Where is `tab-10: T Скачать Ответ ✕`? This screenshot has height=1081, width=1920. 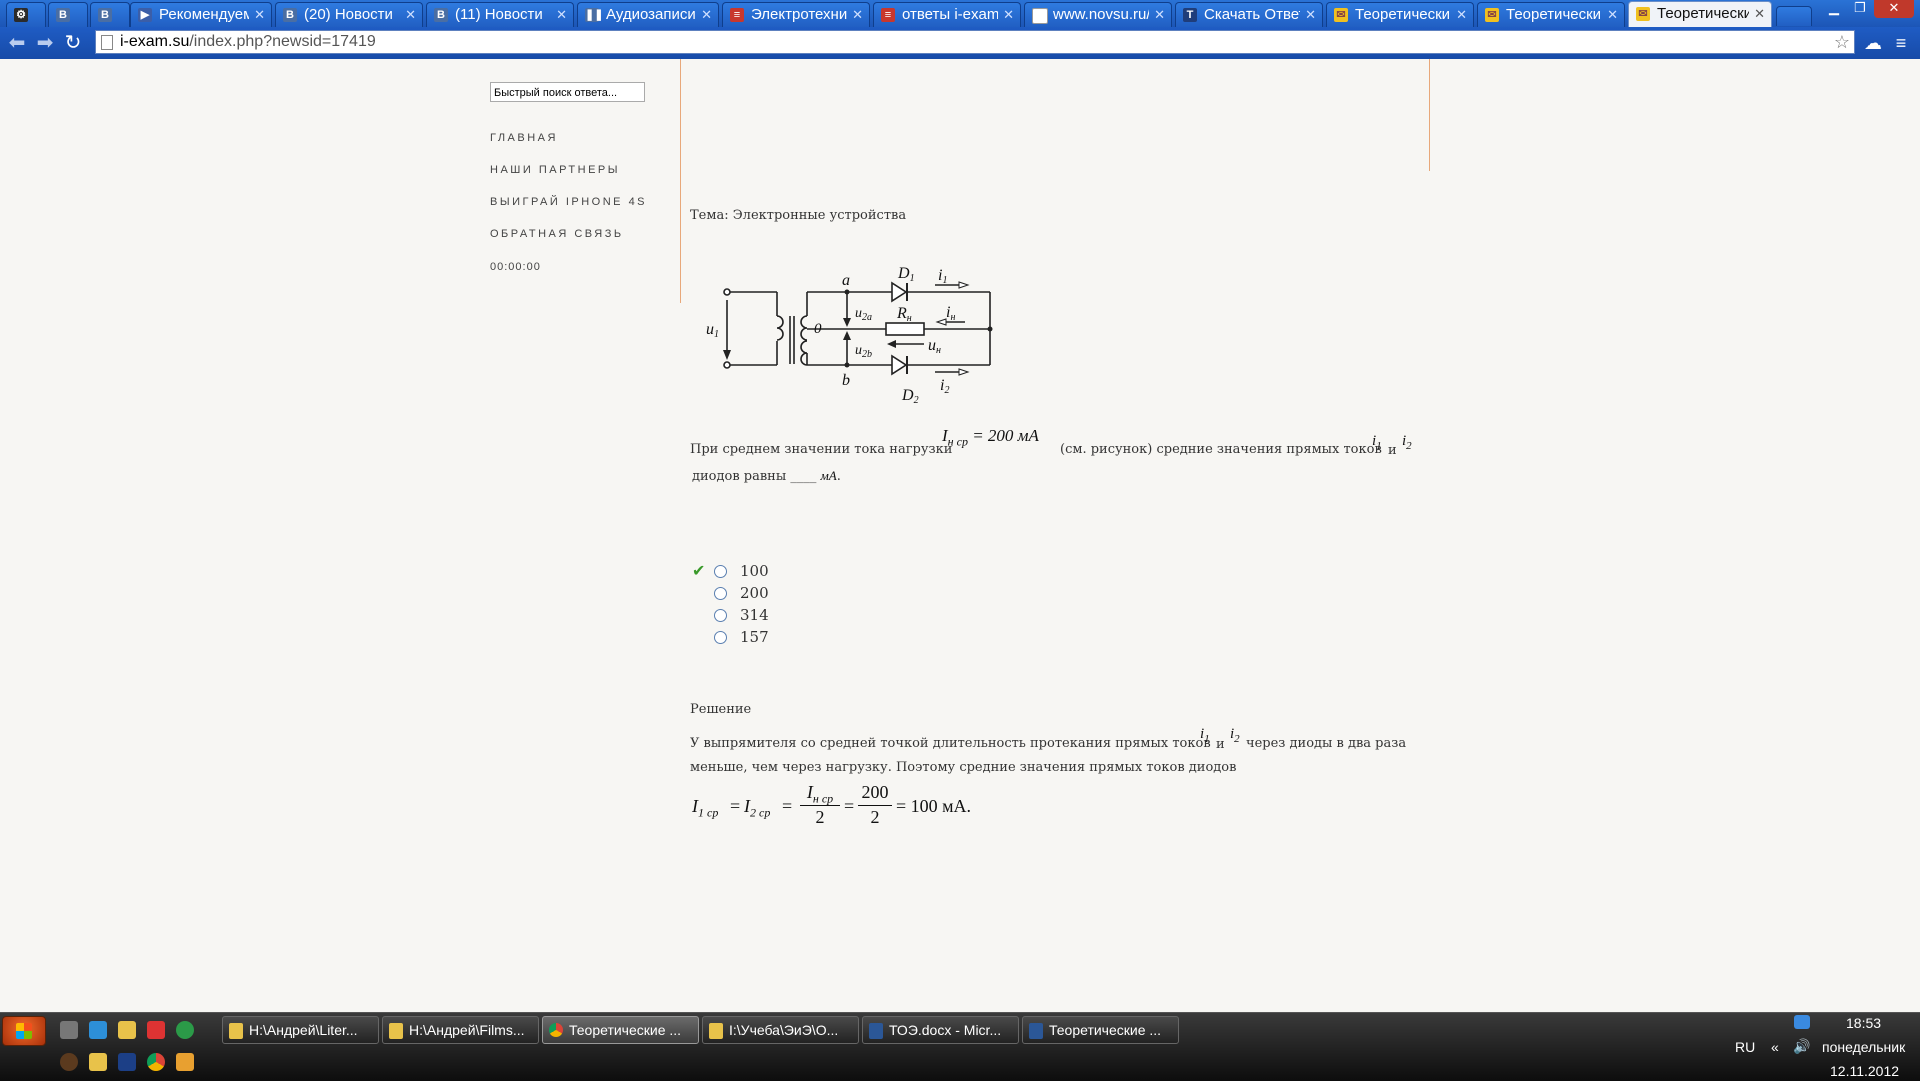 tab-10: T Скачать Ответ ✕ is located at coordinates (1249, 14).